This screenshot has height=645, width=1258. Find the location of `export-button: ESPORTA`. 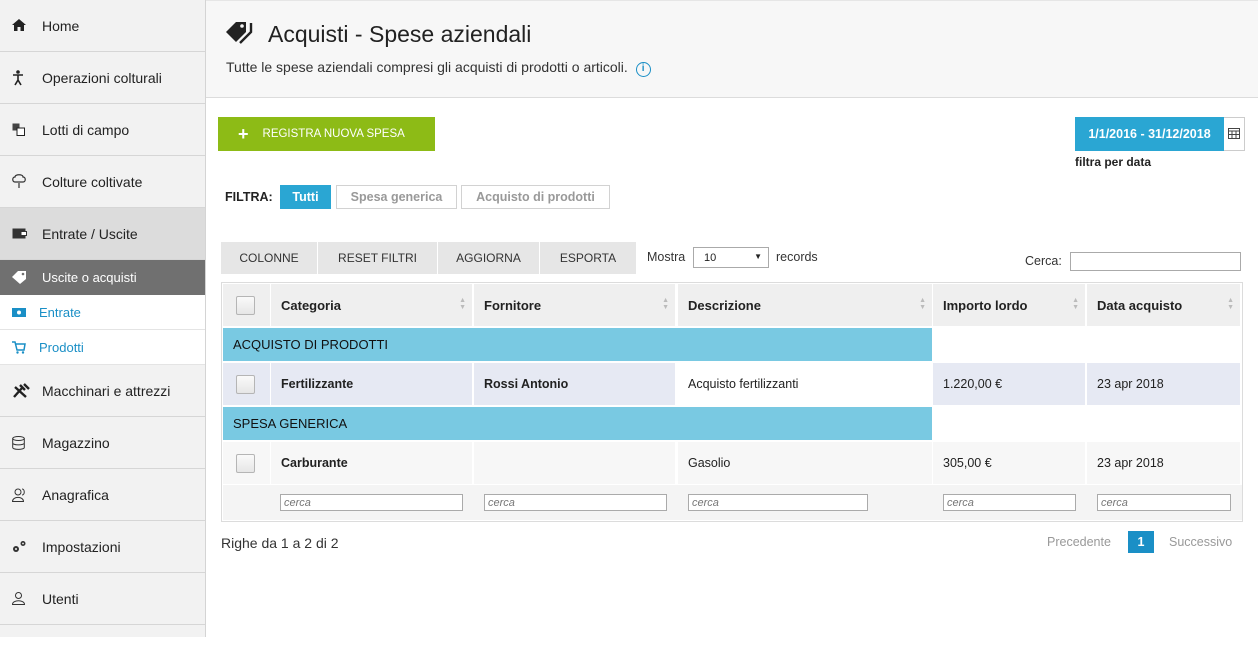

export-button: ESPORTA is located at coordinates (588, 258).